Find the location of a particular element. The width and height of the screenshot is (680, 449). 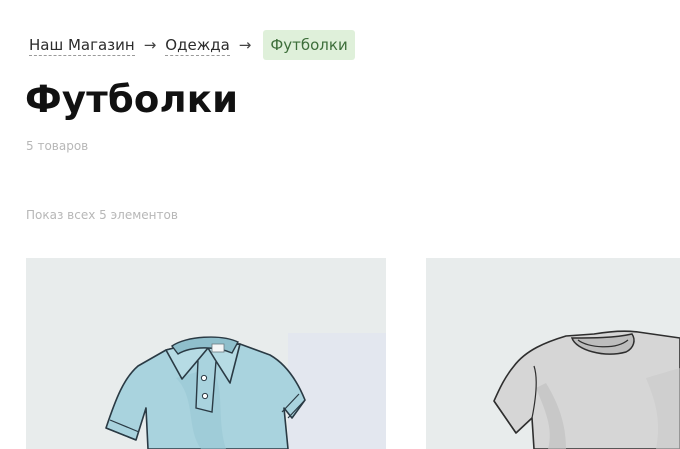

breadcrumb-category-link: Одежда is located at coordinates (197, 45).